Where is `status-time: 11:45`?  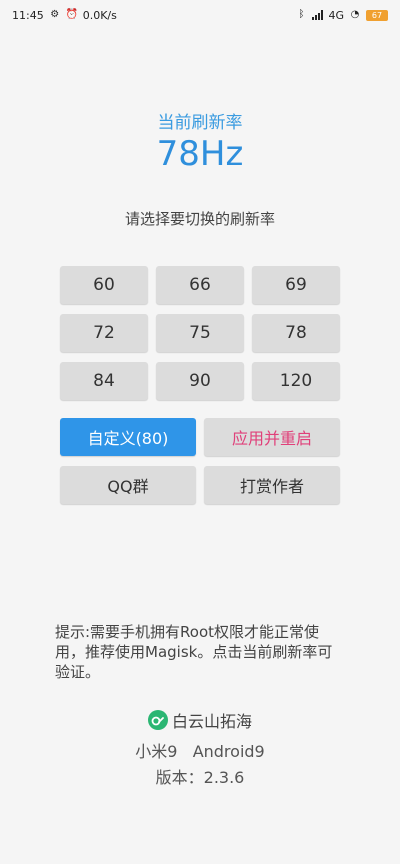
status-time: 11:45 is located at coordinates (28, 15).